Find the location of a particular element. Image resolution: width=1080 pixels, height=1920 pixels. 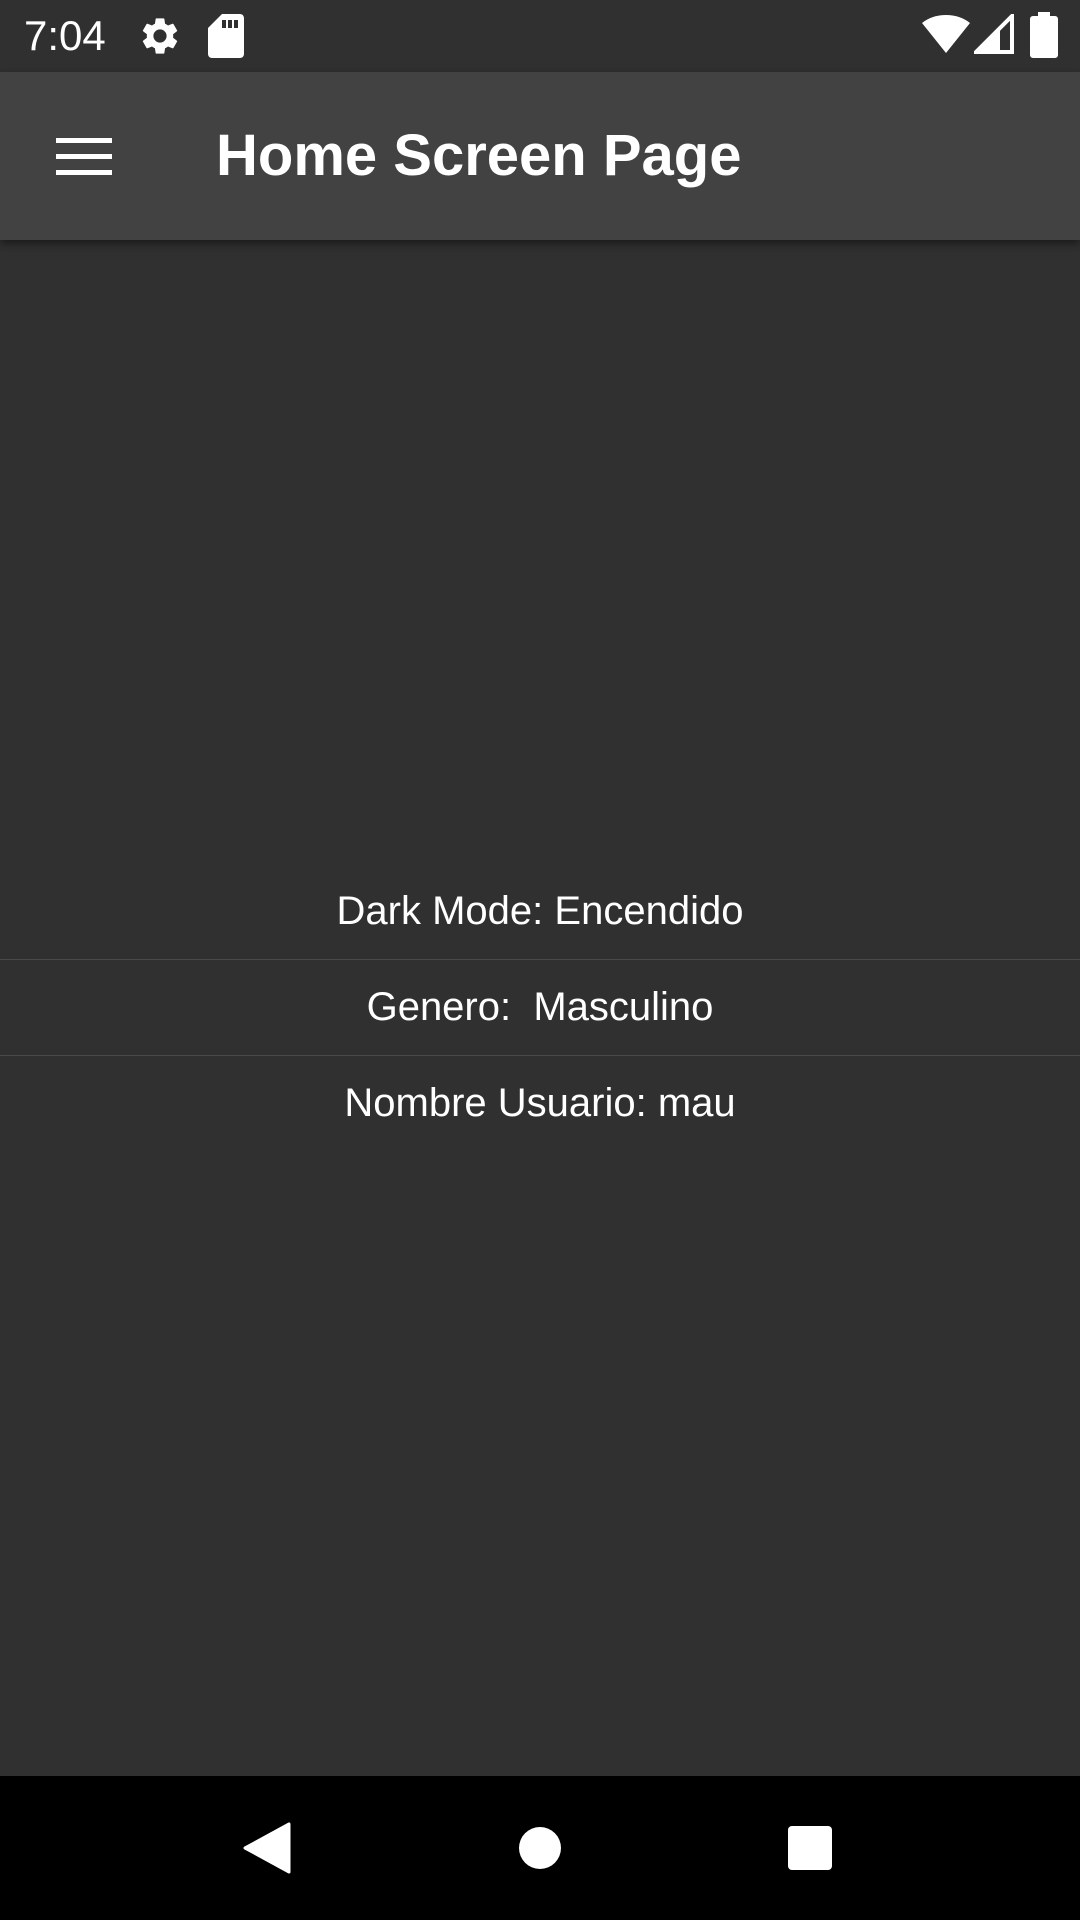

menu-button is located at coordinates (84, 156).